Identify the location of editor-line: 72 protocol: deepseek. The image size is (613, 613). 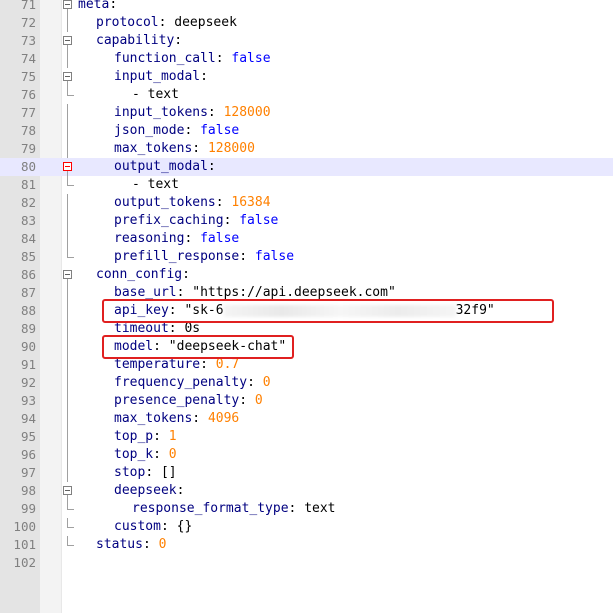
(306, 23).